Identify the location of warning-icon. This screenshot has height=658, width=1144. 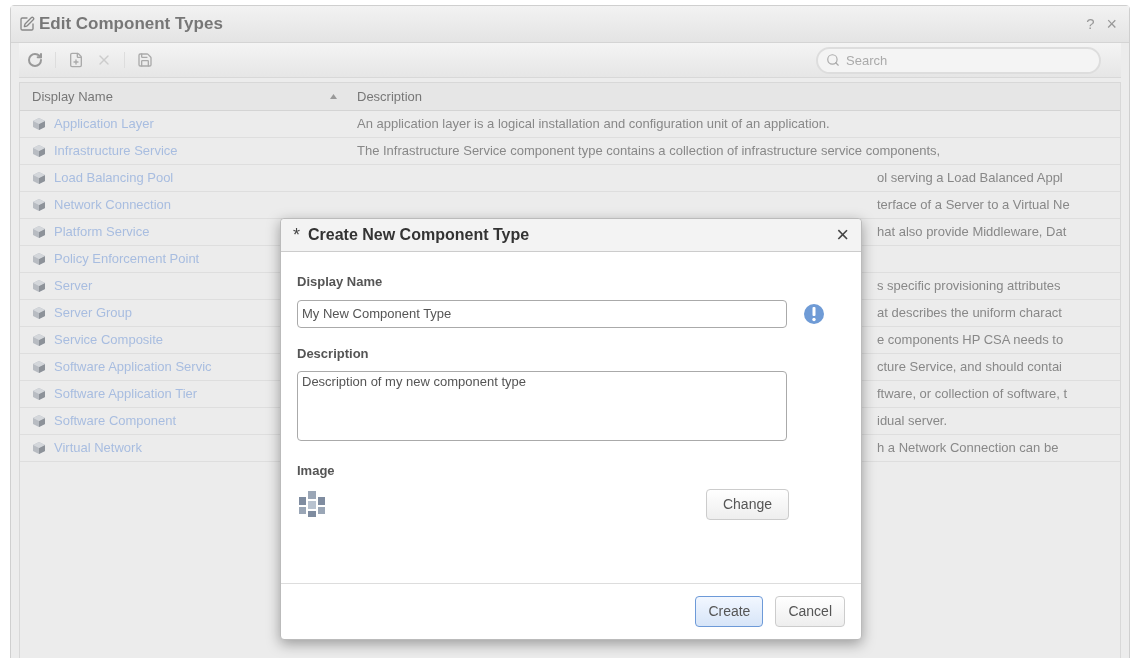
(814, 313).